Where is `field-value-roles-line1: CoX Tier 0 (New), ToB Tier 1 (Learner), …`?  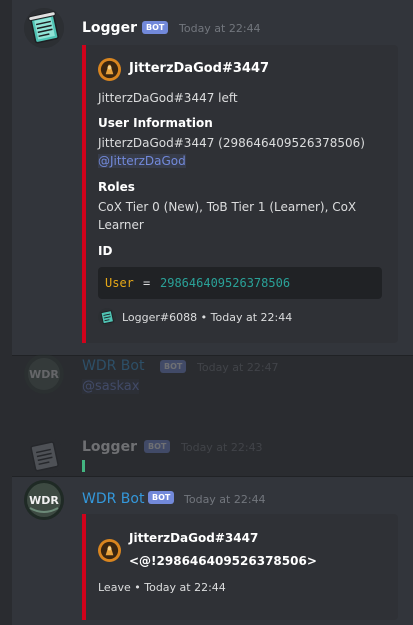
field-value-roles-line1: CoX Tier 0 (New), ToB Tier 1 (Learner), … is located at coordinates (227, 207).